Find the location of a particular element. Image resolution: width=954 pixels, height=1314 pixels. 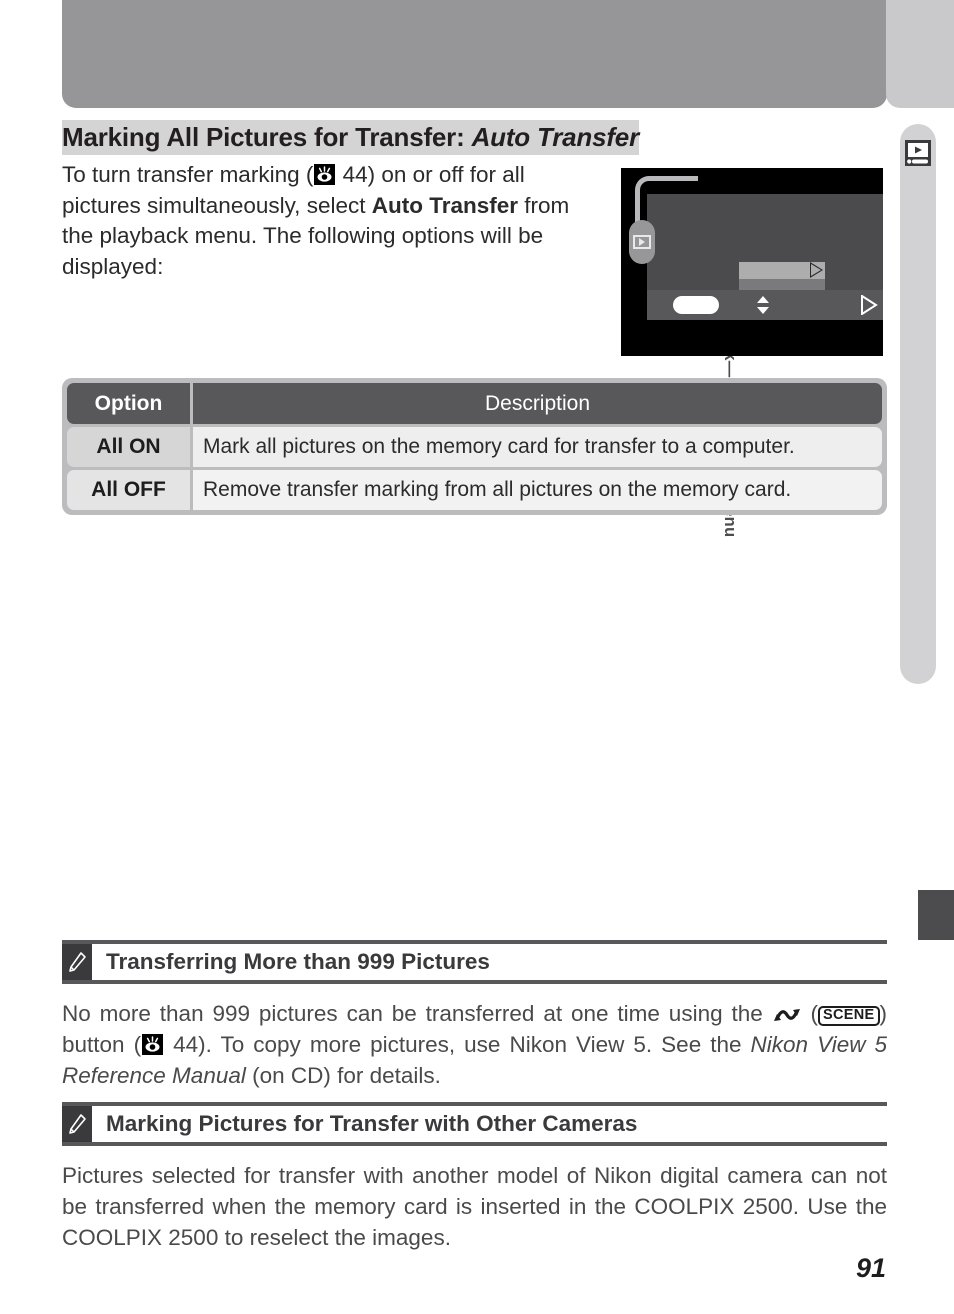

cell-option: All ON is located at coordinates (128, 447).